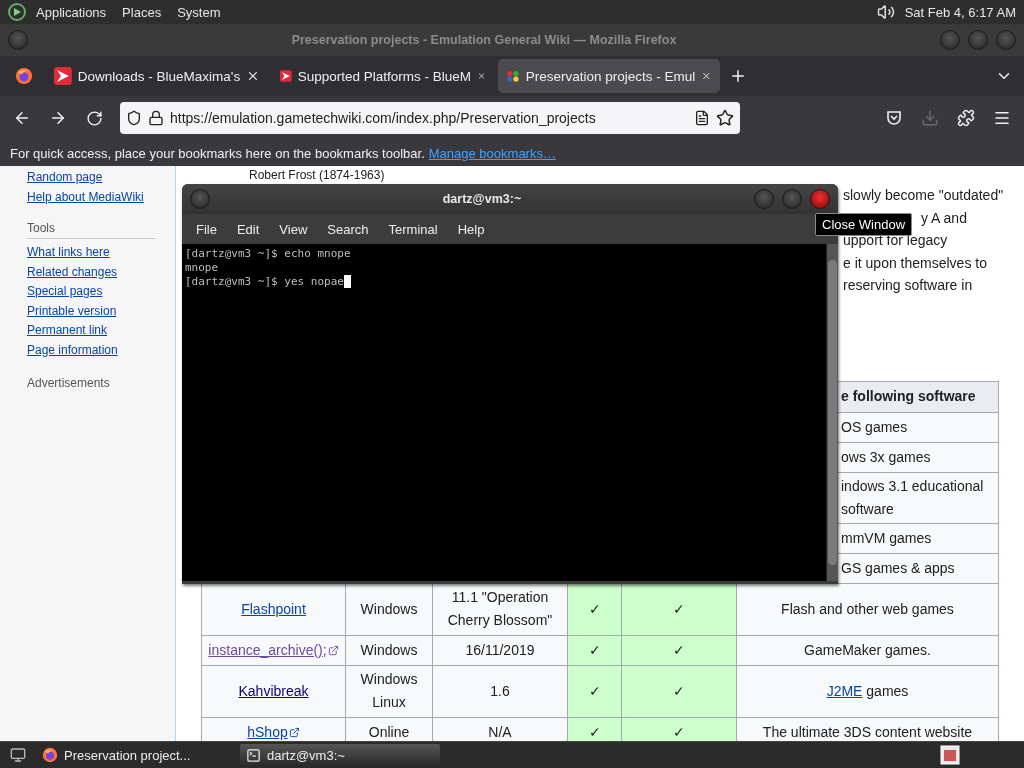 This screenshot has width=1024, height=768. I want to click on terminal-menu: Help, so click(471, 229).